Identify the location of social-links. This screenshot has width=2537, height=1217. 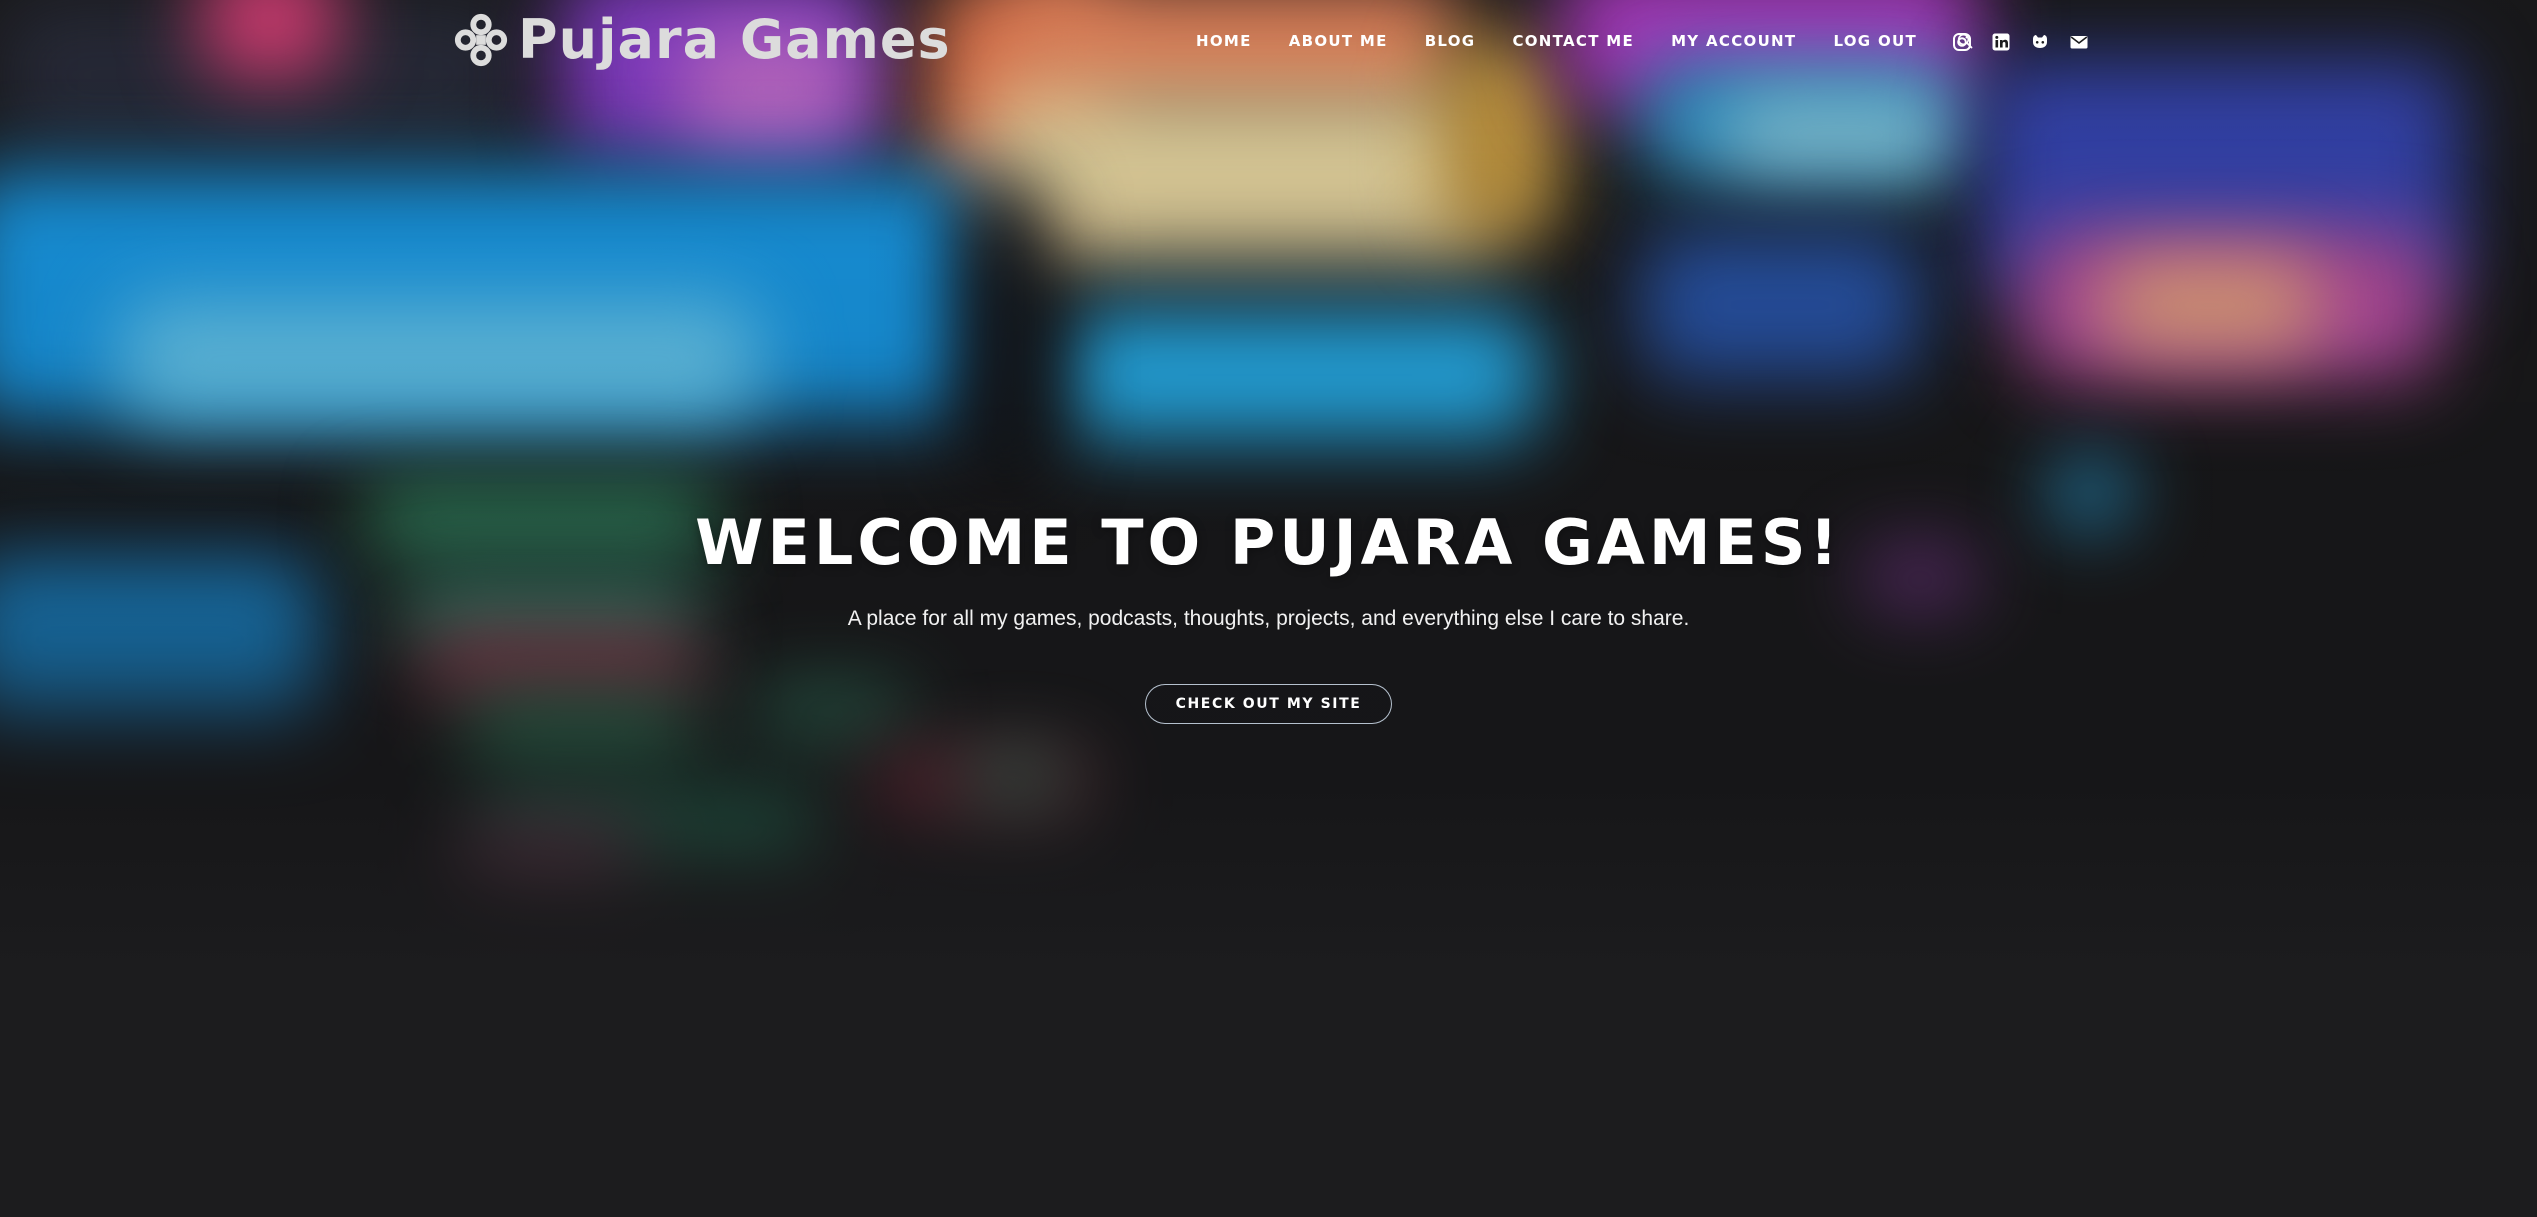
(2020, 42).